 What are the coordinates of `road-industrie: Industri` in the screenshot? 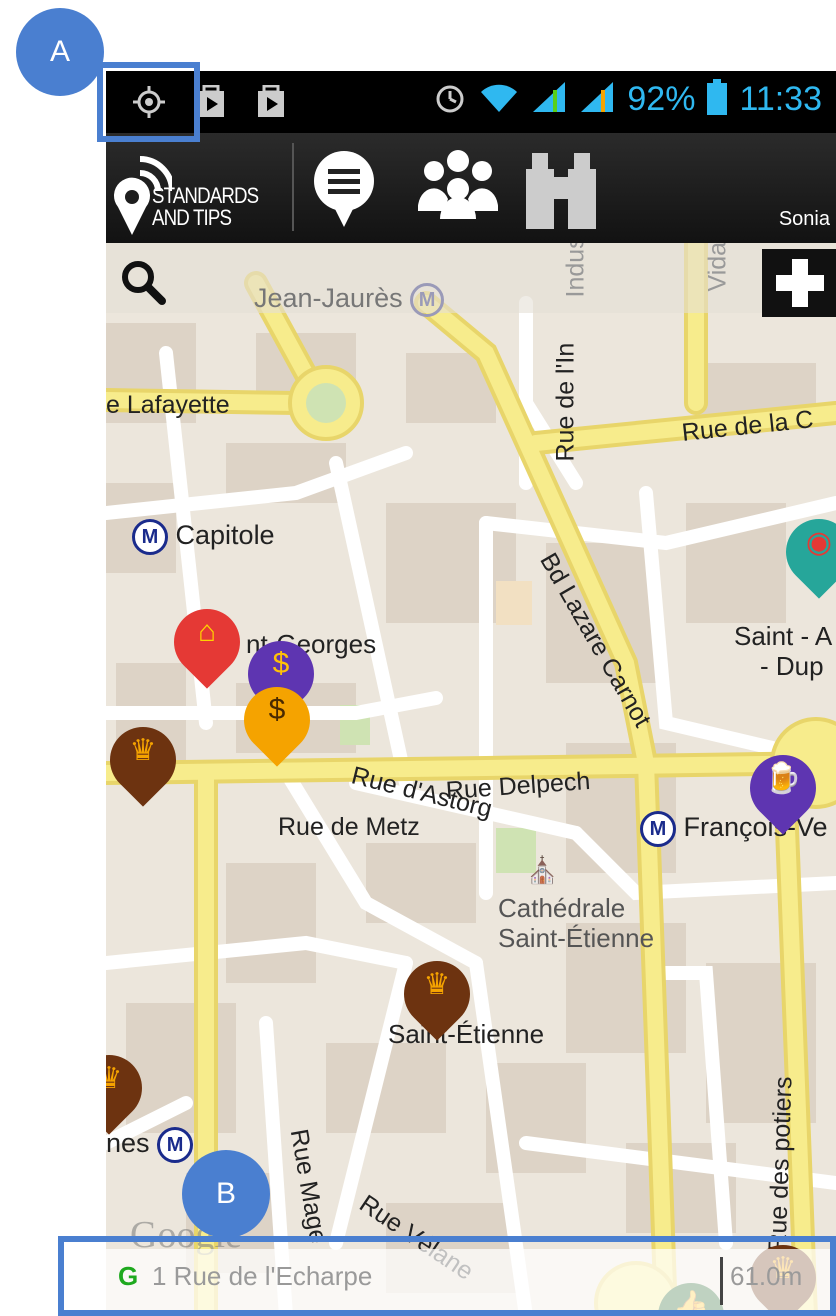 It's located at (575, 270).